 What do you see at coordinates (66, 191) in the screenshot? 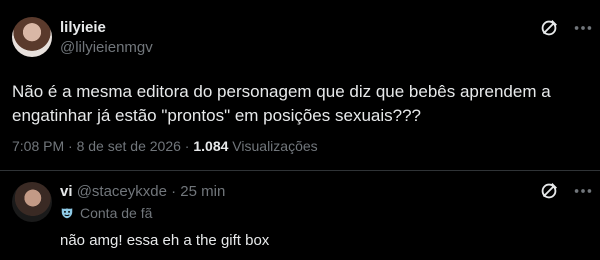
I see `reply-author-name: vi` at bounding box center [66, 191].